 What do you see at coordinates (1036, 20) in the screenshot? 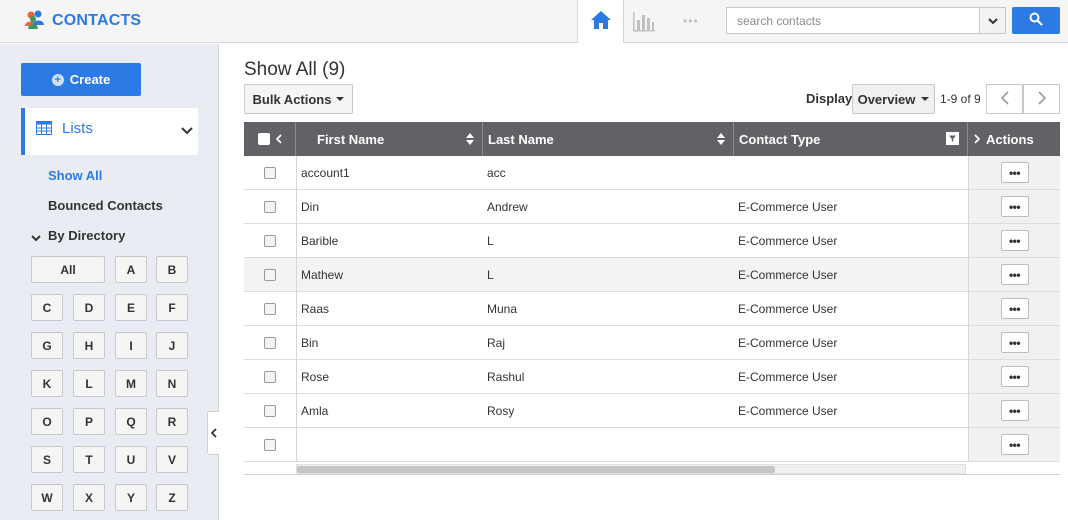
I see `search-button` at bounding box center [1036, 20].